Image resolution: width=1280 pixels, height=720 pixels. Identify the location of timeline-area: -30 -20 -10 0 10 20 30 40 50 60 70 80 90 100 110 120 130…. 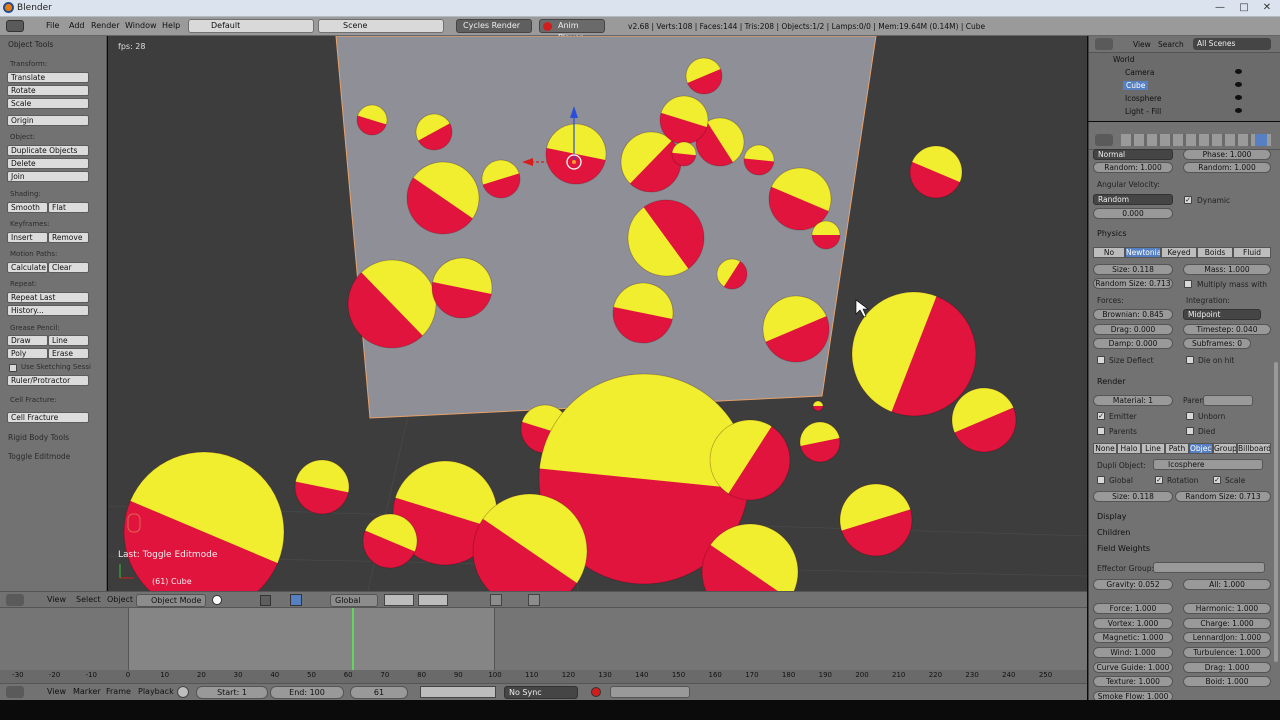
(543, 645).